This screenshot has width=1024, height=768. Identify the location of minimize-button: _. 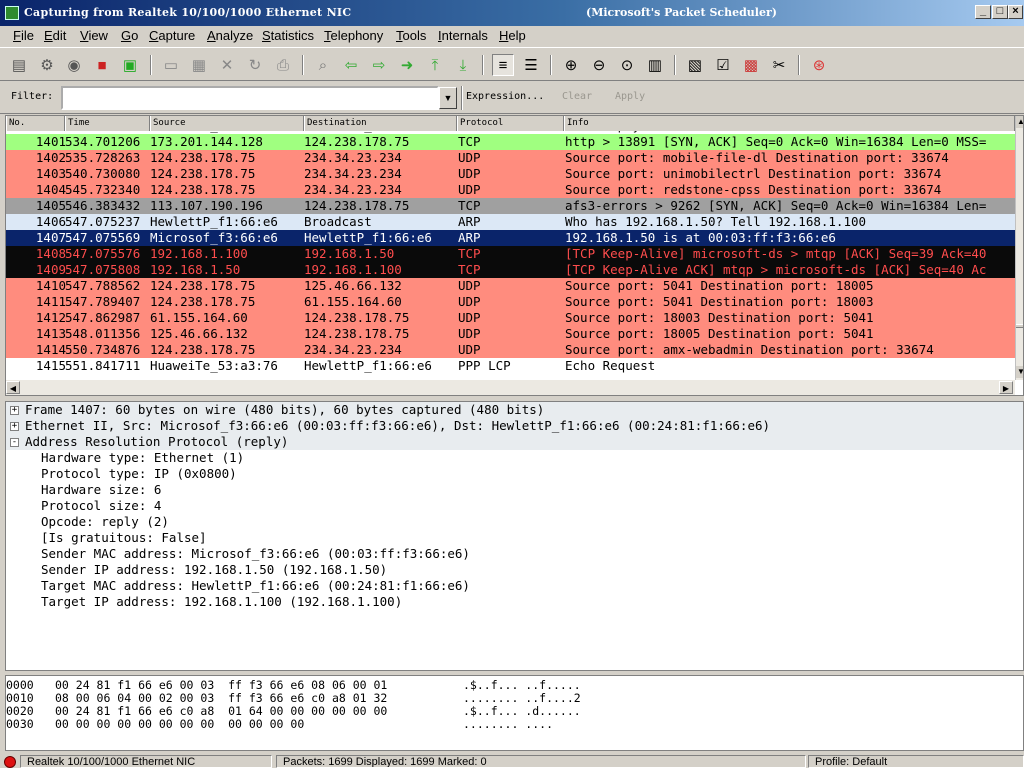
(983, 12).